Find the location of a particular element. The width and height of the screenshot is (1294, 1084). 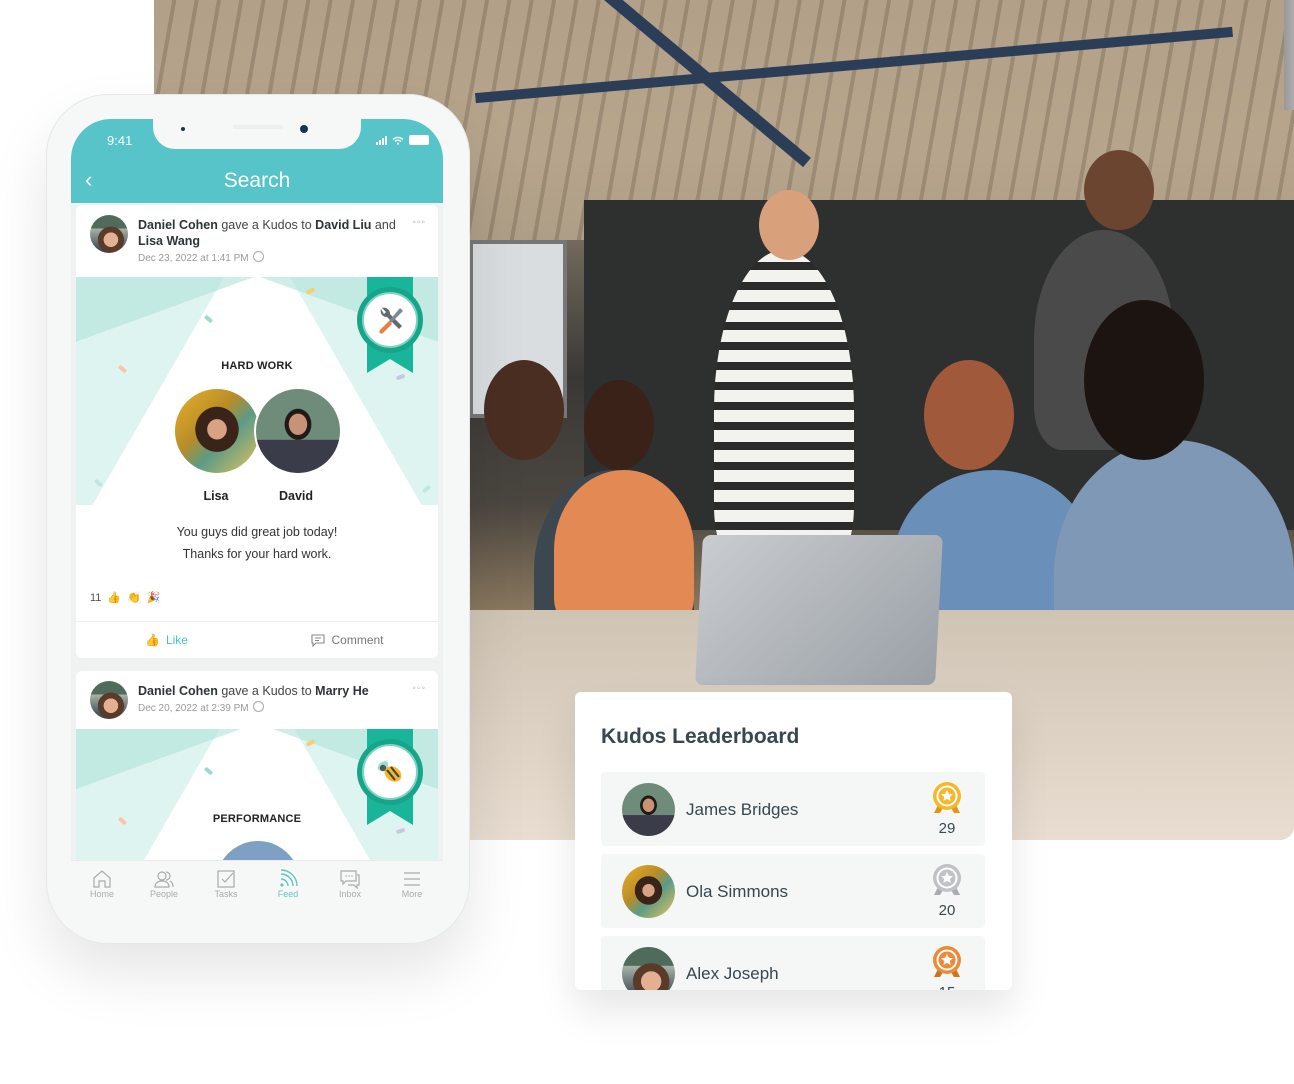

recipient-name: David Liu is located at coordinates (343, 225).